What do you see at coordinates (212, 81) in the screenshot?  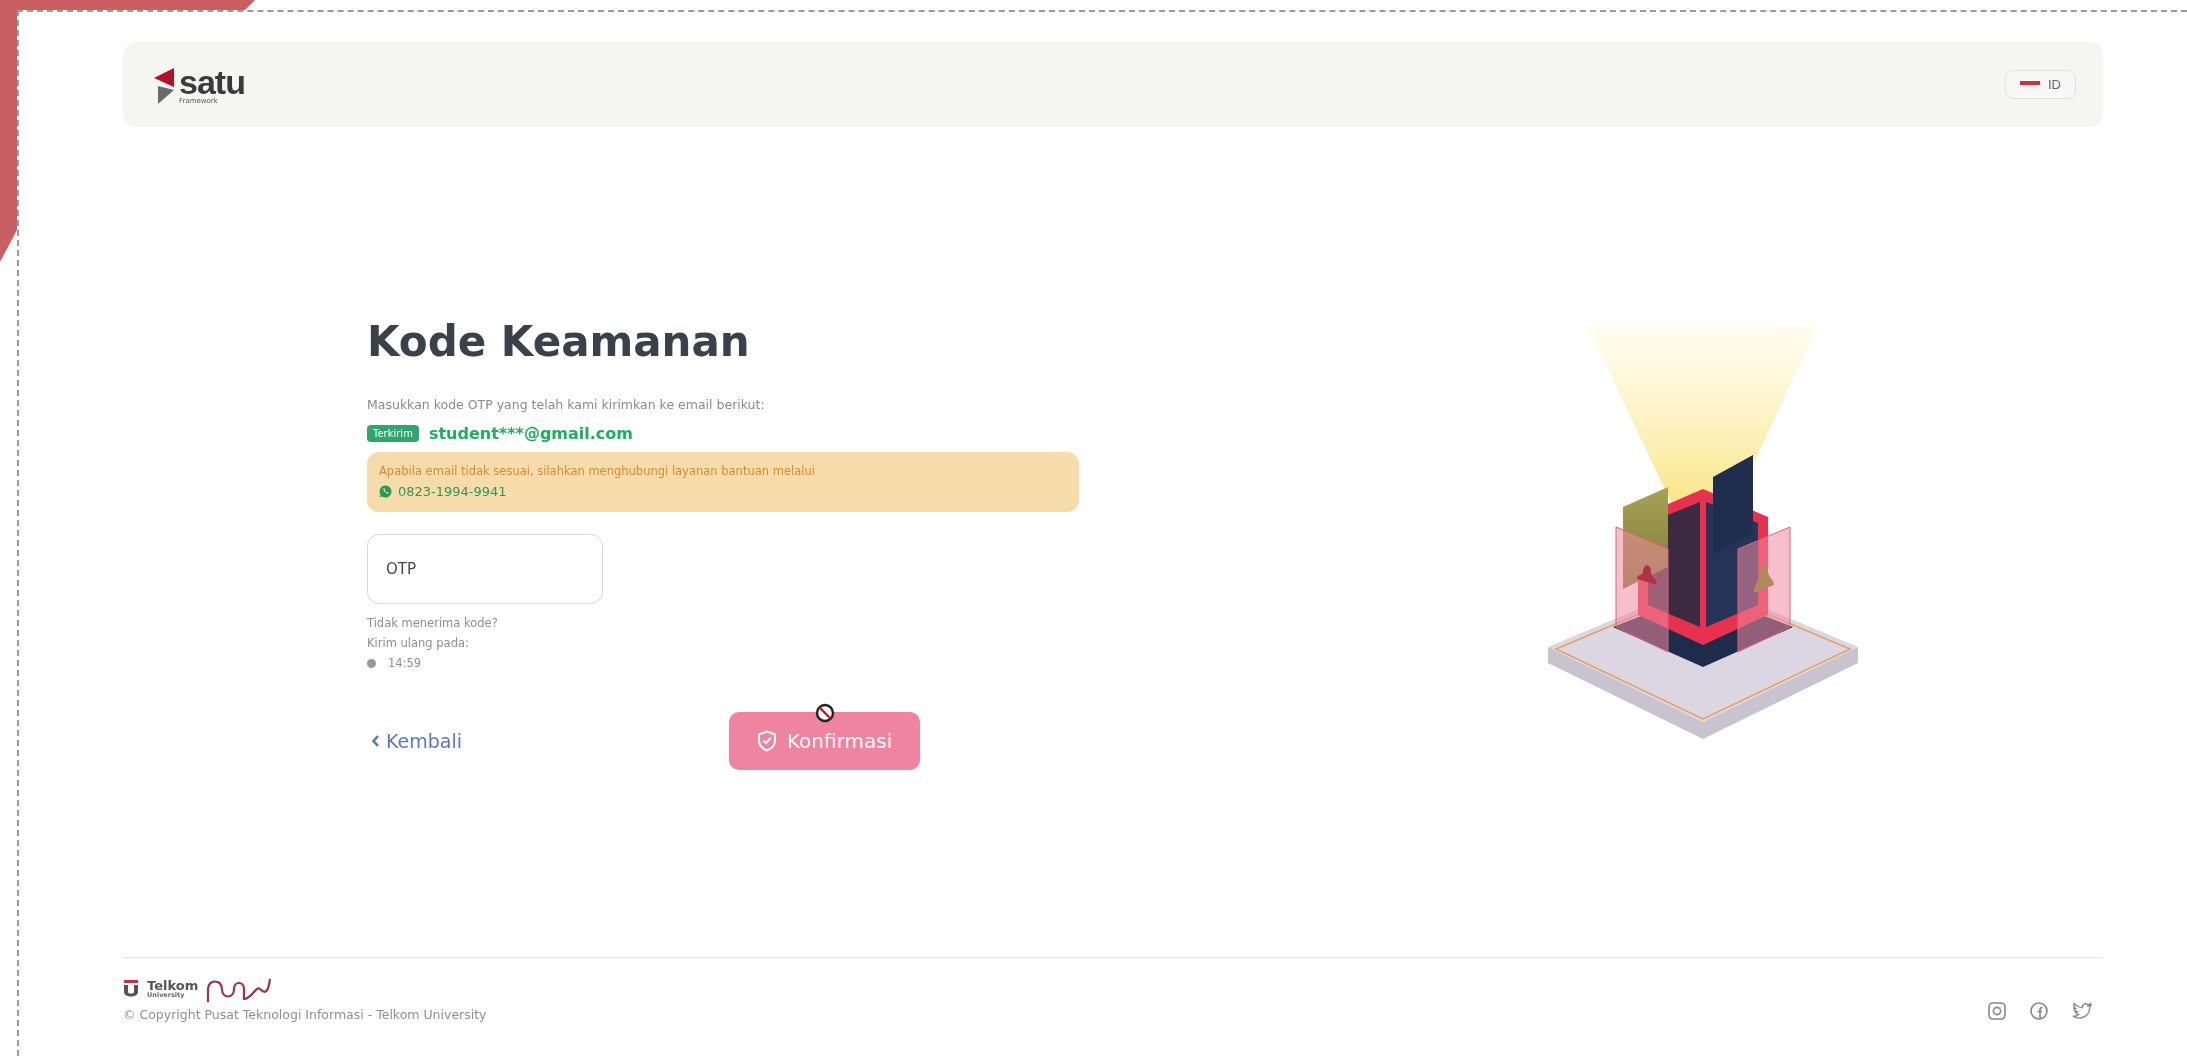 I see `logo-text: satu` at bounding box center [212, 81].